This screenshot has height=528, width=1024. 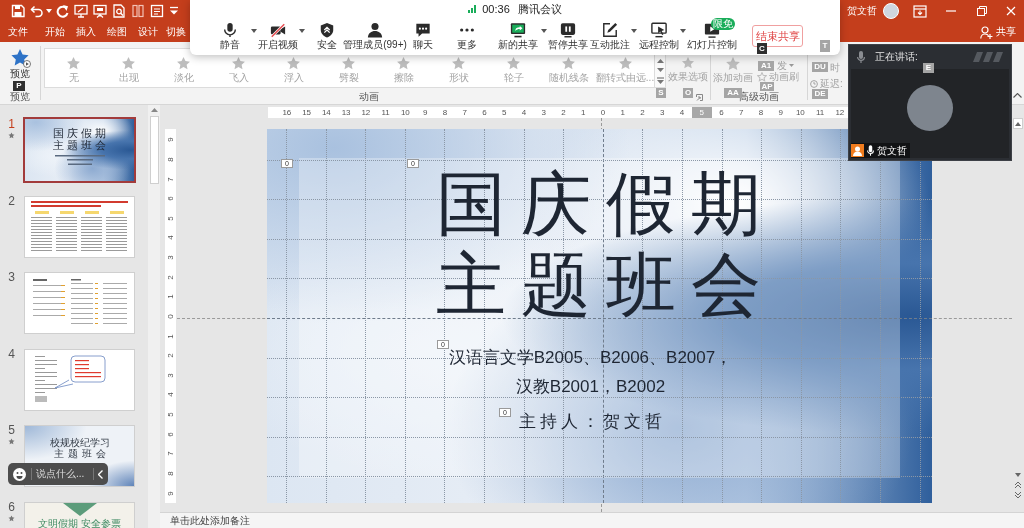 I want to click on presenter-screen-icon, so click(x=80, y=11).